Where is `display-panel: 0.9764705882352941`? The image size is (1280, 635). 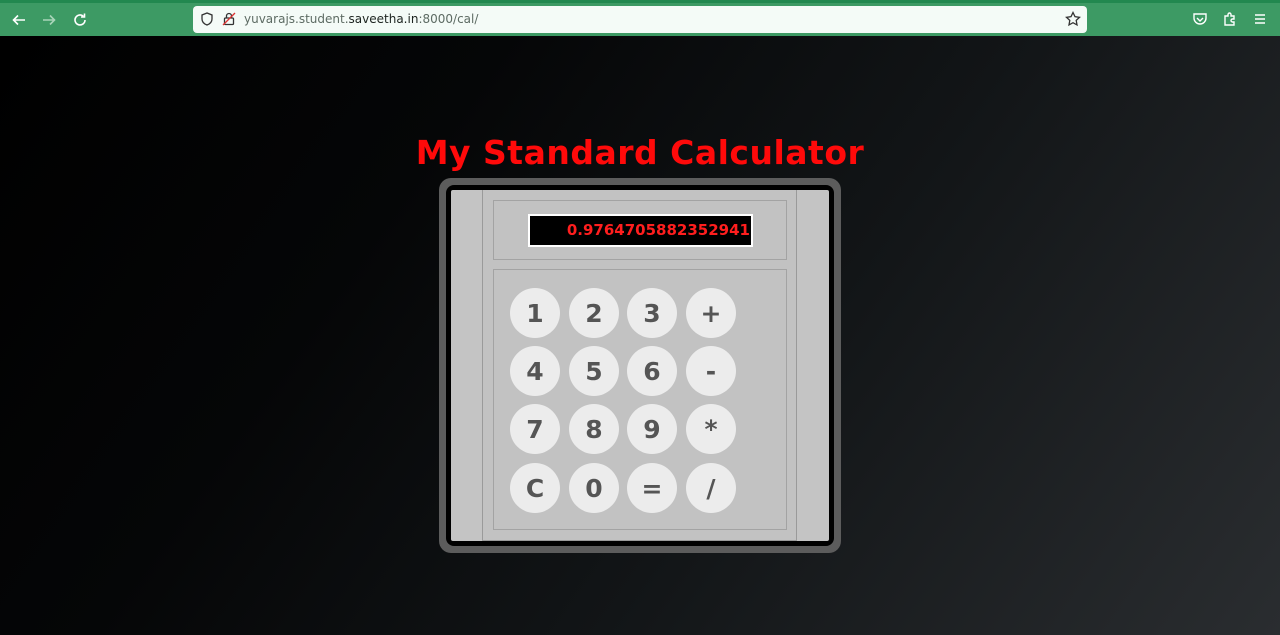 display-panel: 0.9764705882352941 is located at coordinates (640, 230).